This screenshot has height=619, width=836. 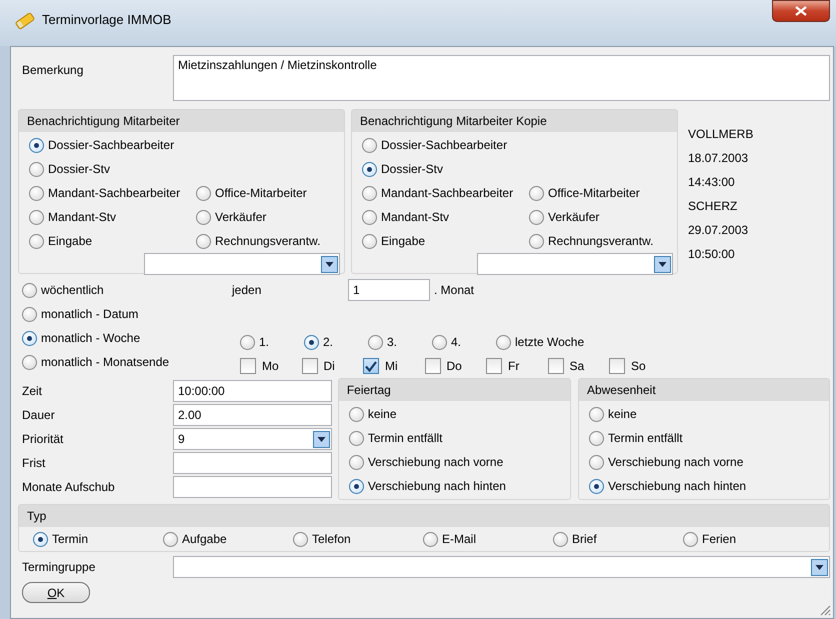 What do you see at coordinates (825, 610) in the screenshot?
I see `resize-grip-icon` at bounding box center [825, 610].